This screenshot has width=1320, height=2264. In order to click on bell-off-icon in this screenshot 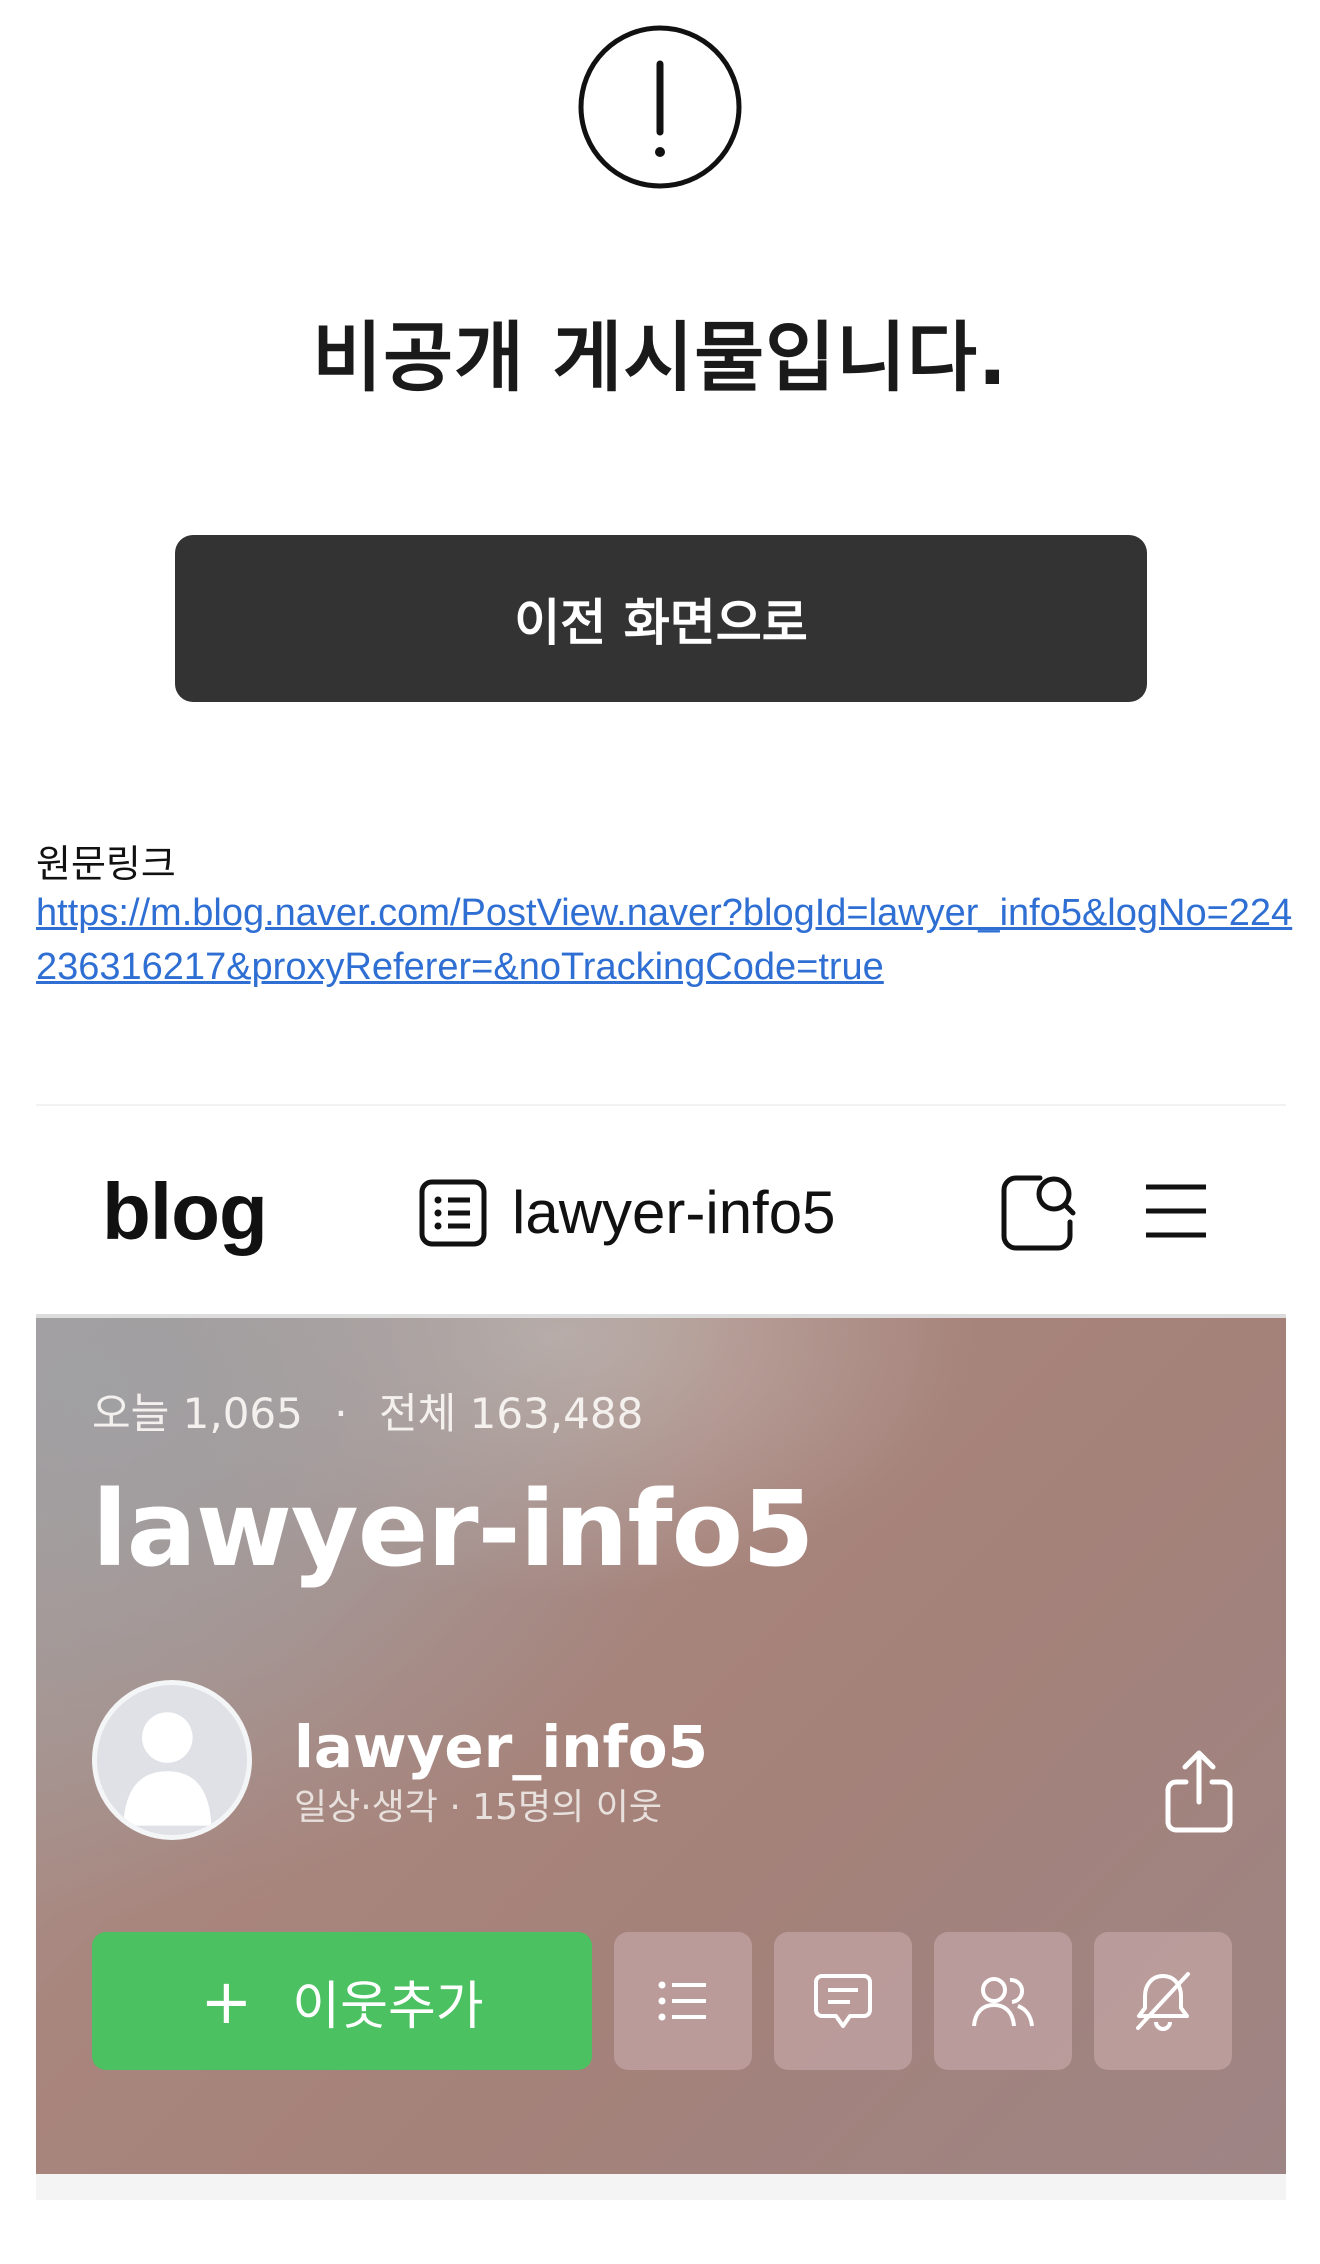, I will do `click(1163, 2001)`.